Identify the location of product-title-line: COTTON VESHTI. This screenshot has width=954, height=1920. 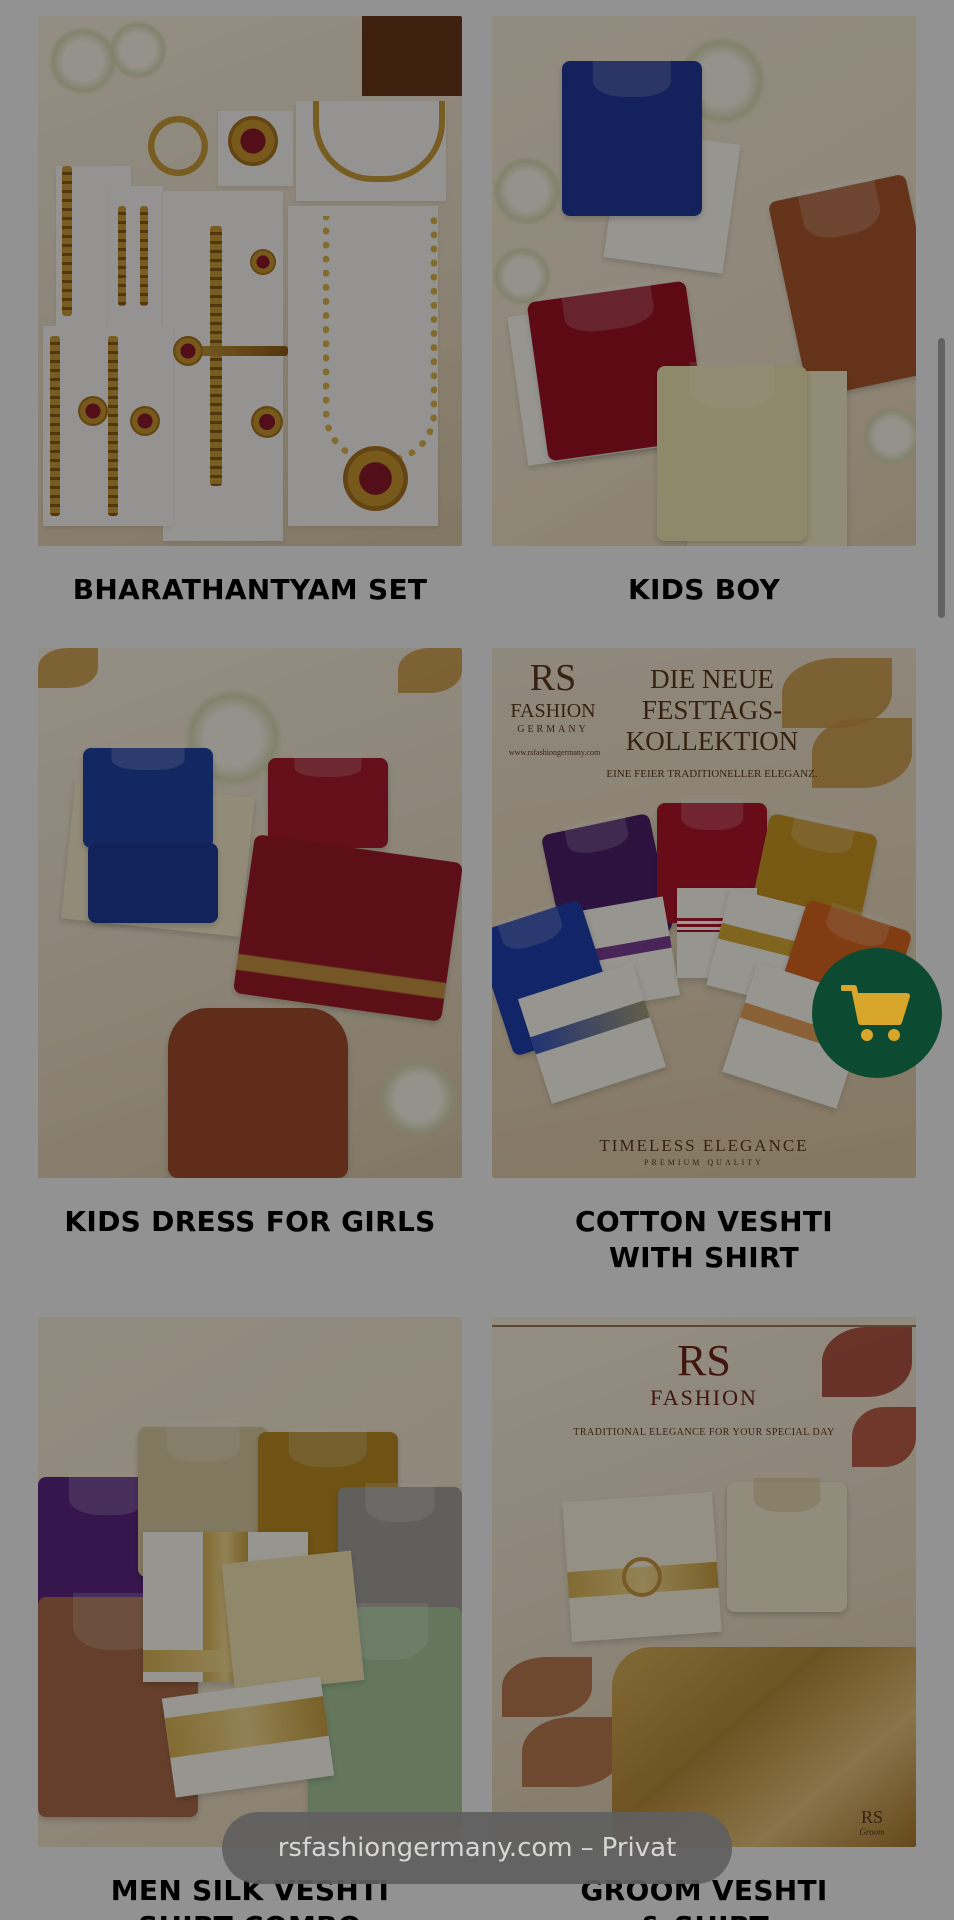
(704, 1221).